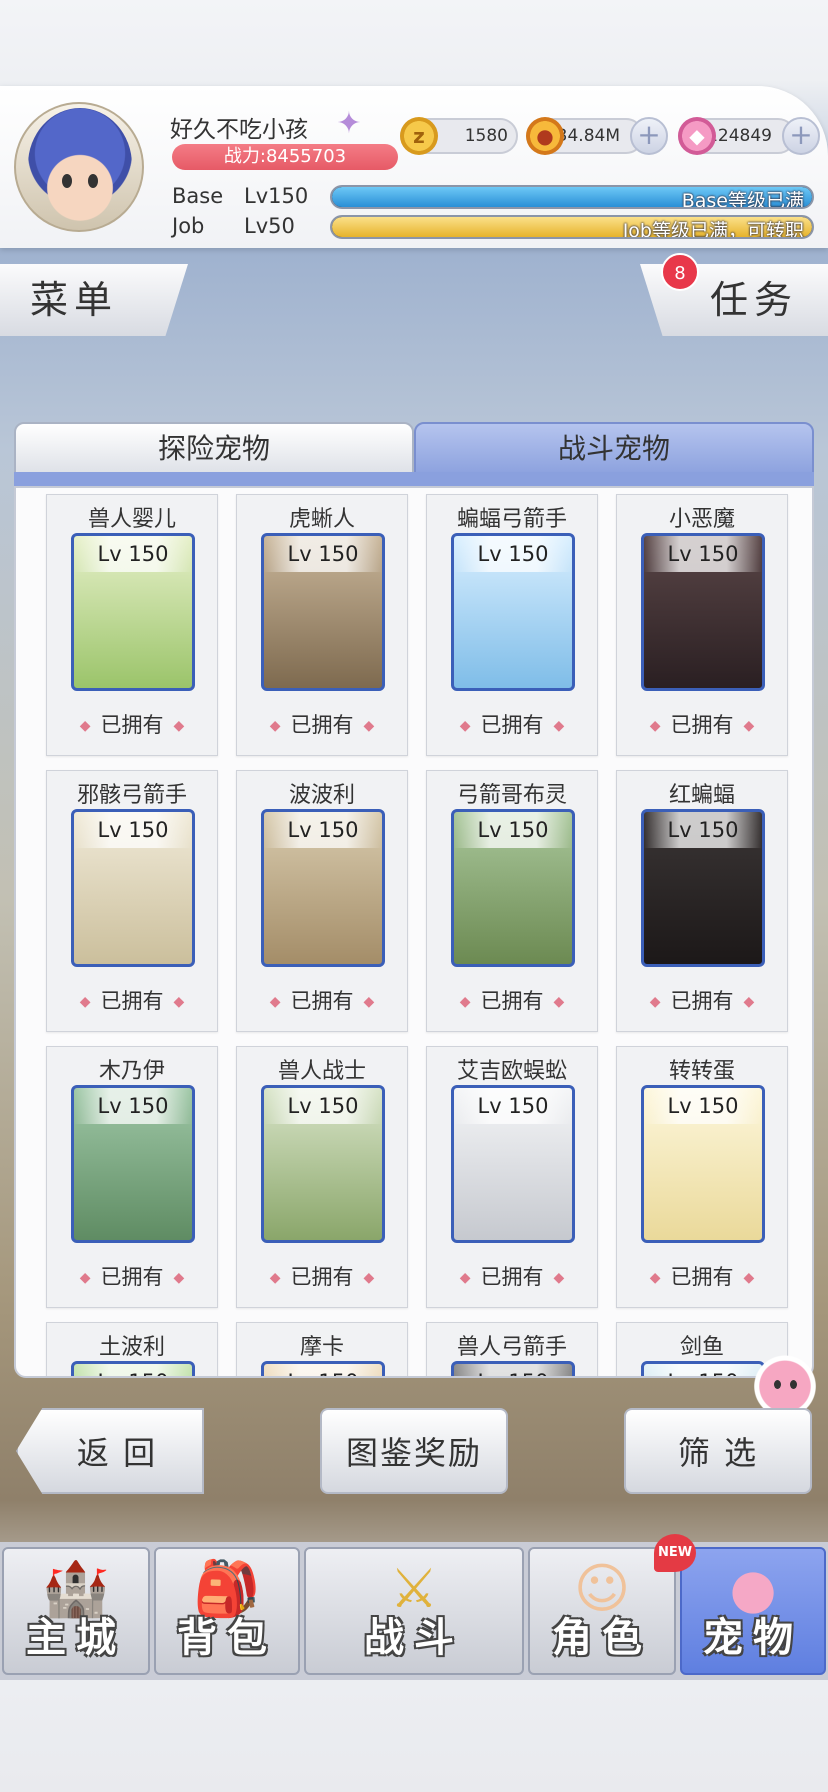  What do you see at coordinates (785, 1383) in the screenshot?
I see `poring-helper-icon` at bounding box center [785, 1383].